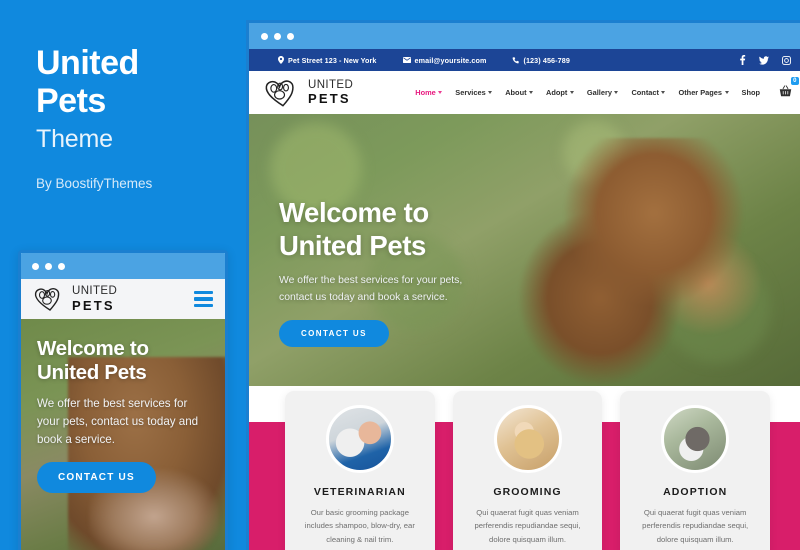 The height and width of the screenshot is (550, 800). Describe the element at coordinates (539, 229) in the screenshot. I see `hero-heading: Welcome to United Pets` at that location.